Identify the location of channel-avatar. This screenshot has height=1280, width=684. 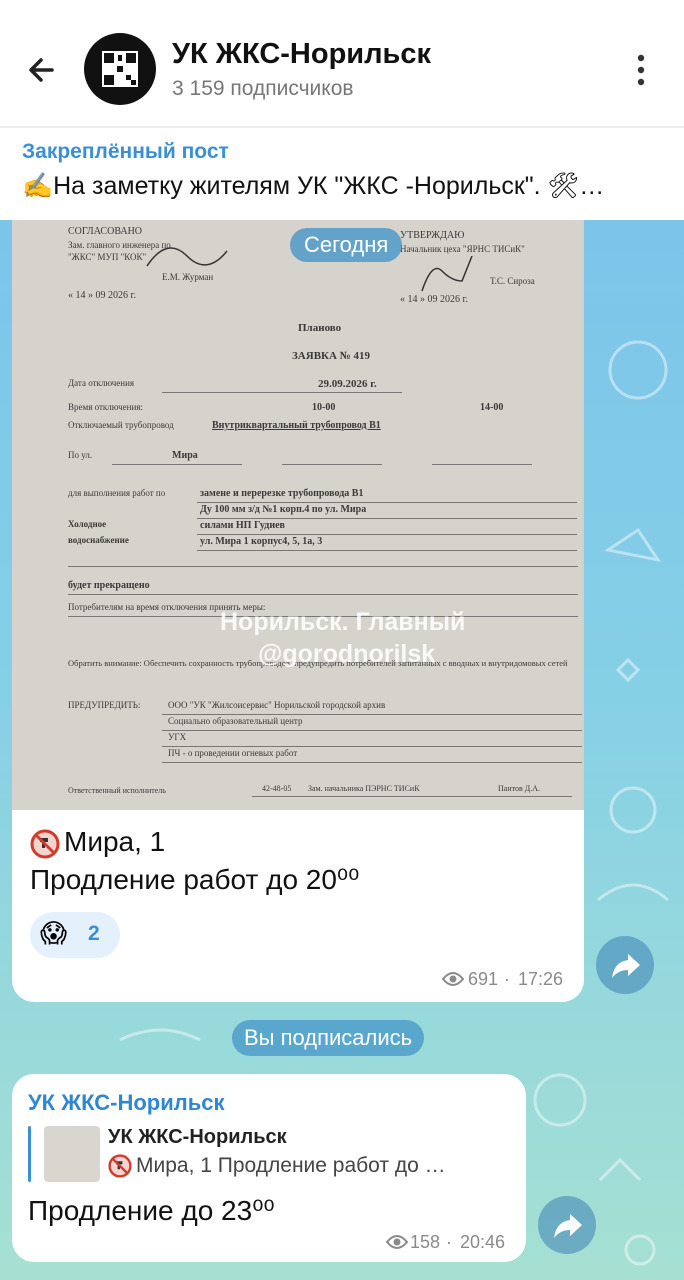
(120, 69).